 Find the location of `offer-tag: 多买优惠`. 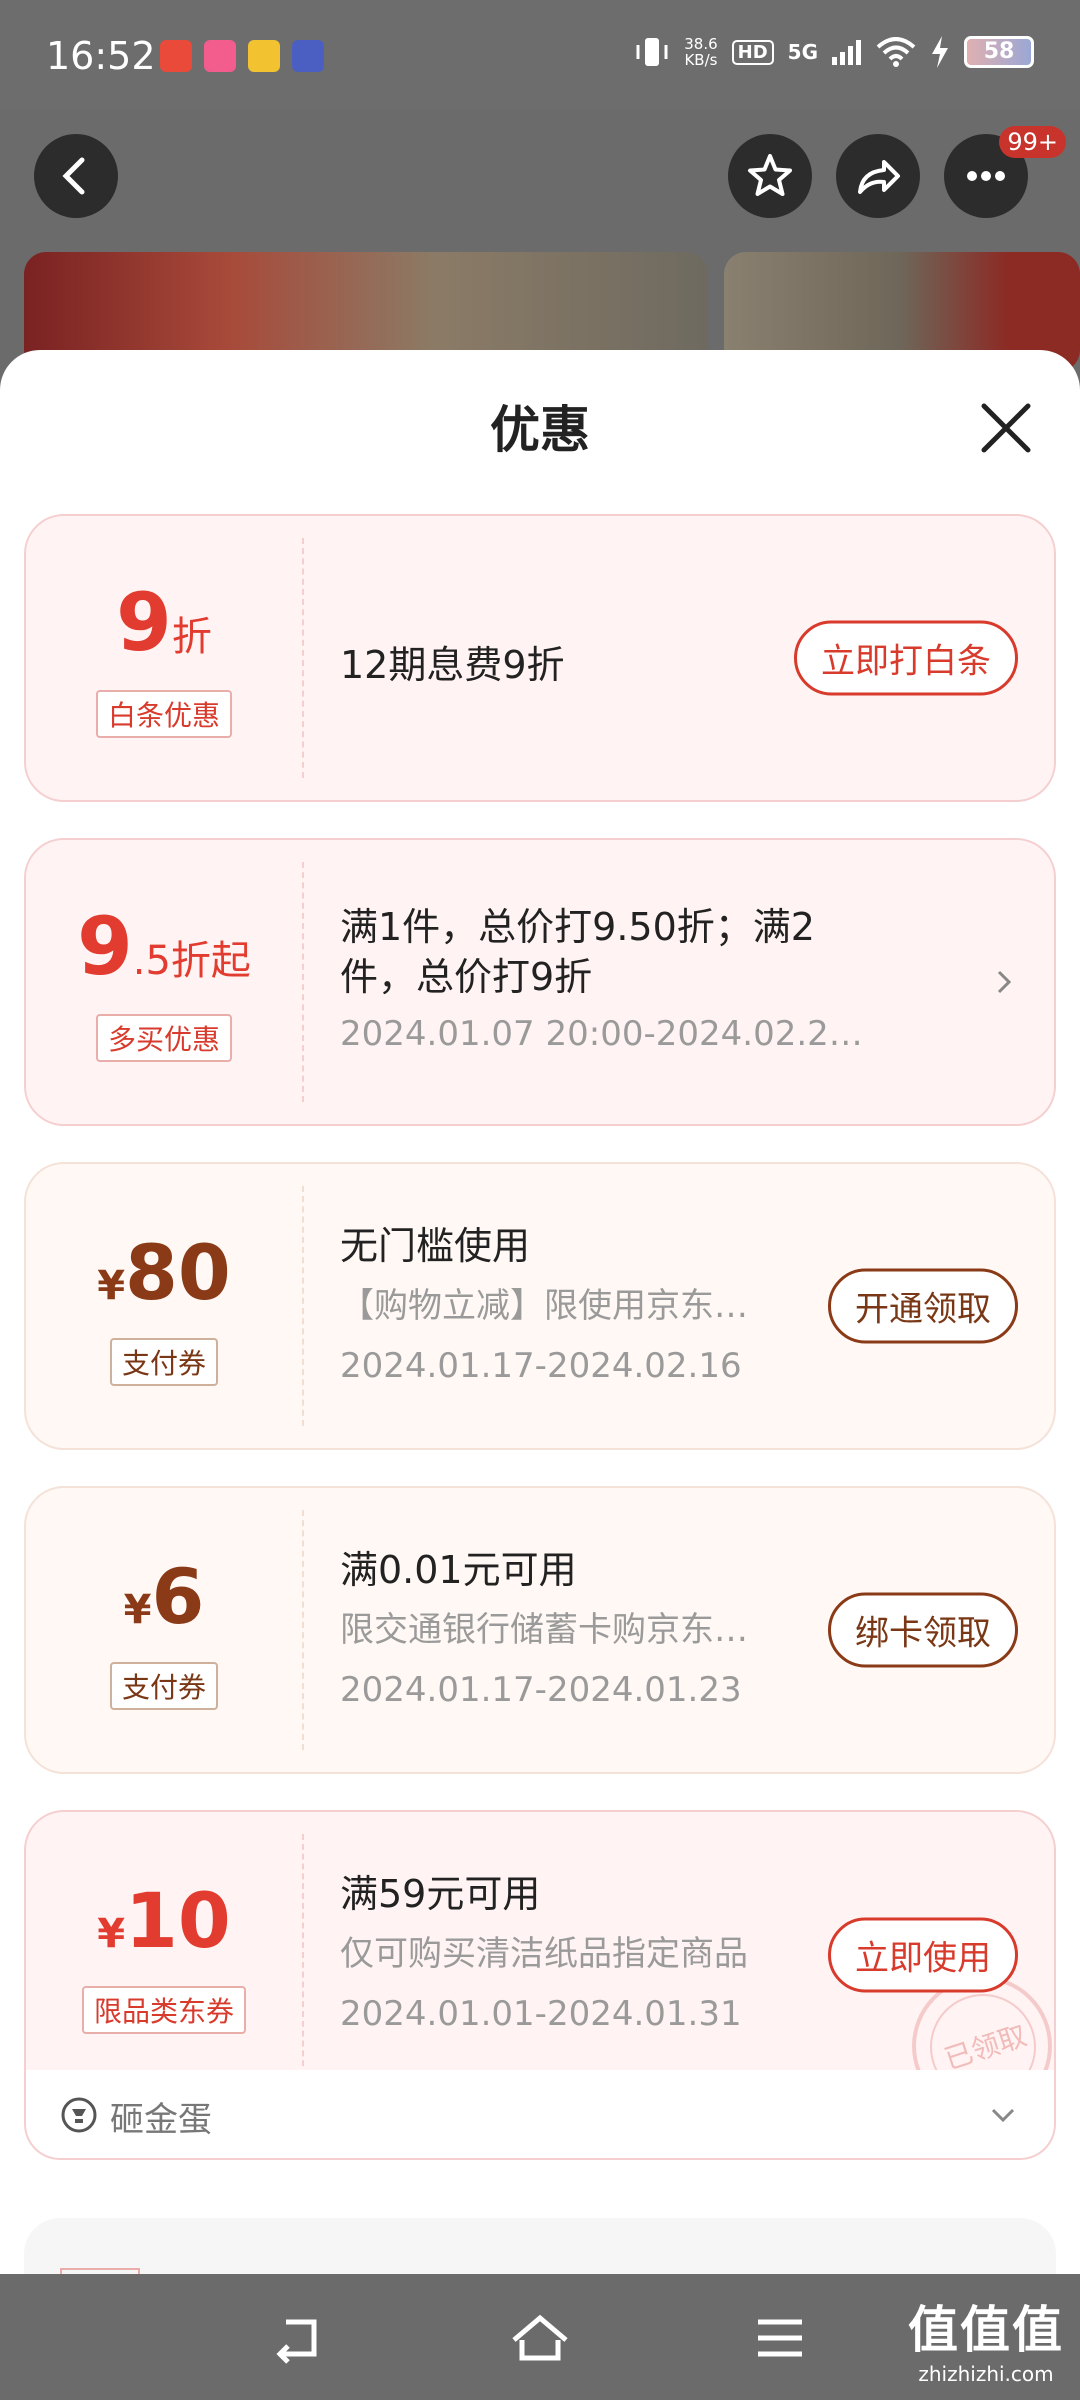

offer-tag: 多买优惠 is located at coordinates (164, 1038).